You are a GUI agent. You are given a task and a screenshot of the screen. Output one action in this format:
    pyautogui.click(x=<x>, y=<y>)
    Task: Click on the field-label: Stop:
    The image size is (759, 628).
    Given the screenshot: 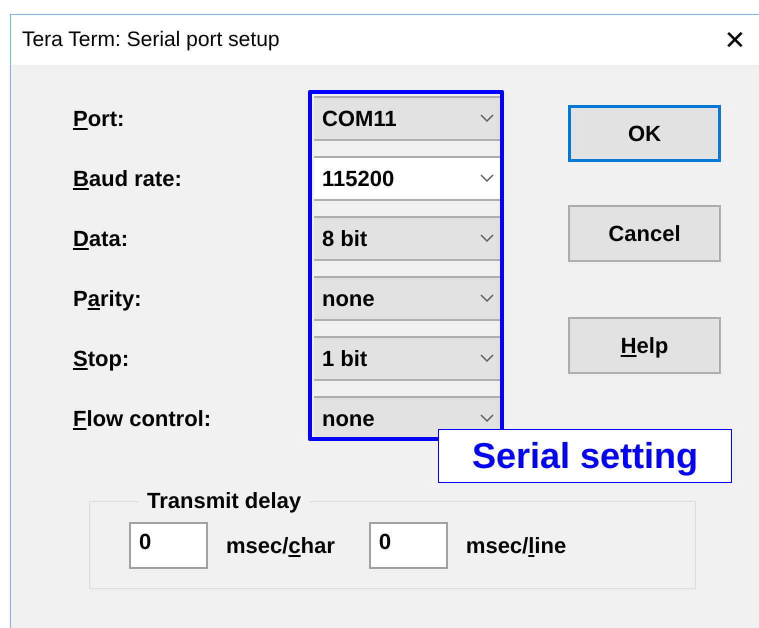 What is the action you would take?
    pyautogui.click(x=101, y=358)
    